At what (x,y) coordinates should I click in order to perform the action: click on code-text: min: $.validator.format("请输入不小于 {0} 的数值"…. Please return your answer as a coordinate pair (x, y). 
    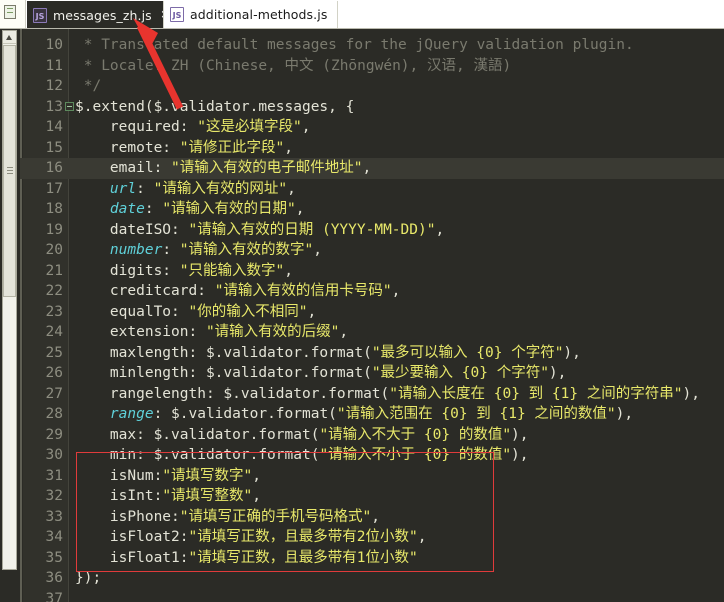
    Looking at the image, I should click on (302, 455).